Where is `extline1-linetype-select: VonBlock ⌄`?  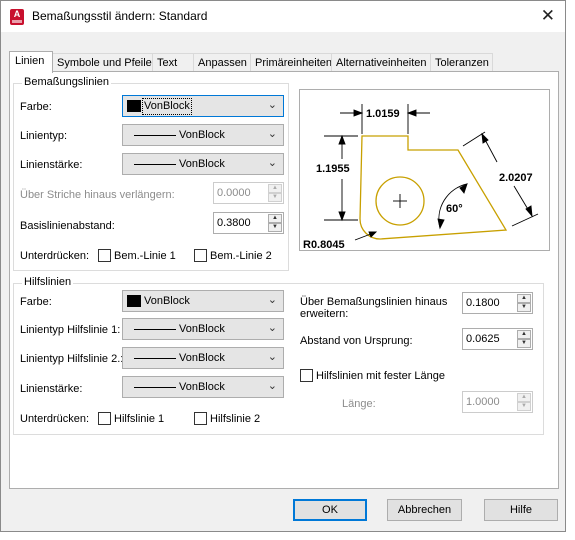 extline1-linetype-select: VonBlock ⌄ is located at coordinates (203, 329).